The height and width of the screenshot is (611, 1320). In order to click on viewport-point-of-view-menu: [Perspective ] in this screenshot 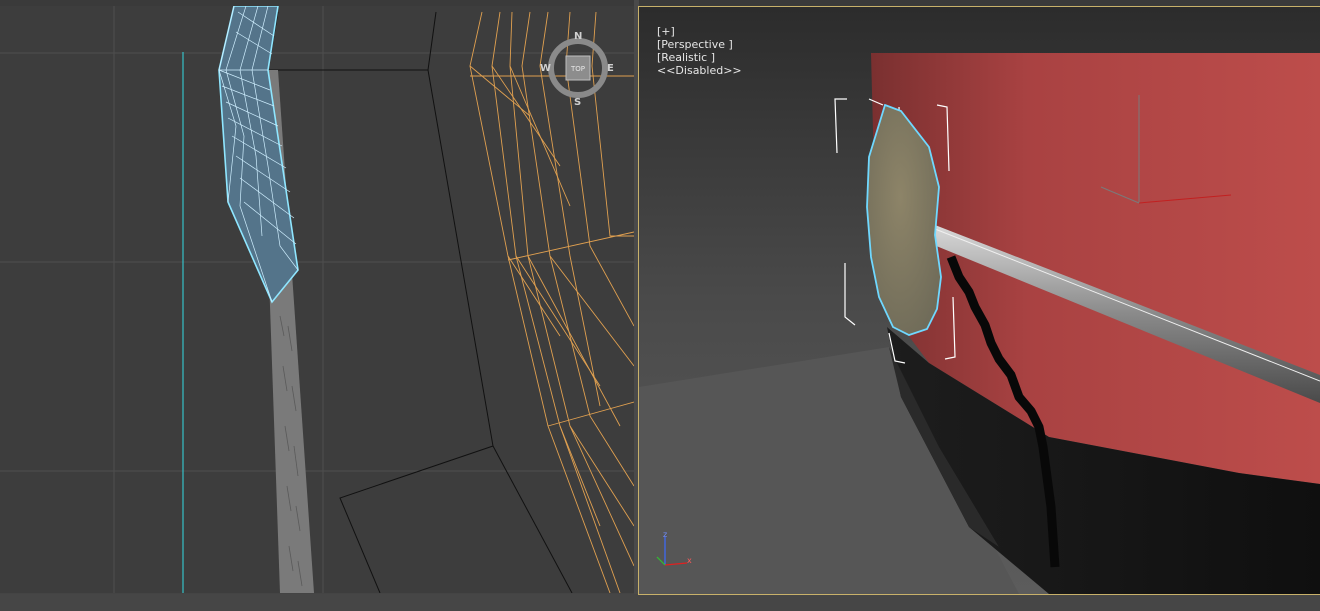, I will do `click(695, 44)`.